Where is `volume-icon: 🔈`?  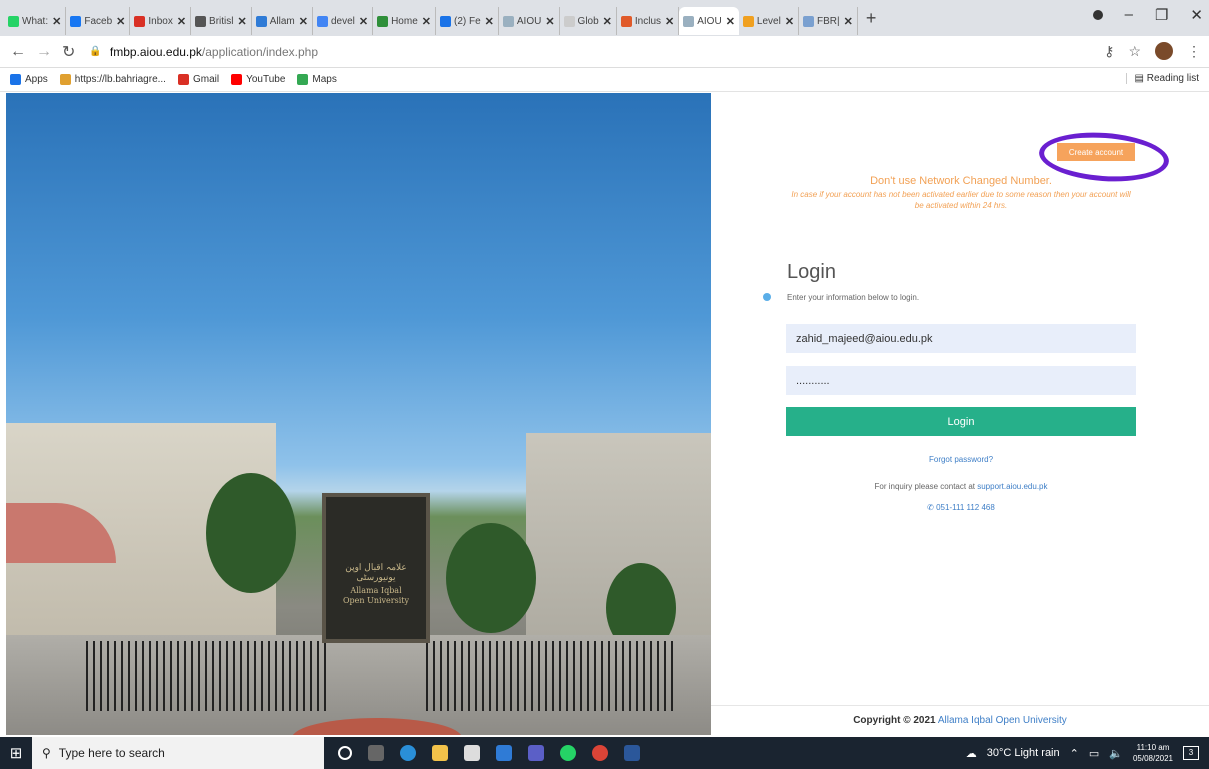 volume-icon: 🔈 is located at coordinates (1116, 753).